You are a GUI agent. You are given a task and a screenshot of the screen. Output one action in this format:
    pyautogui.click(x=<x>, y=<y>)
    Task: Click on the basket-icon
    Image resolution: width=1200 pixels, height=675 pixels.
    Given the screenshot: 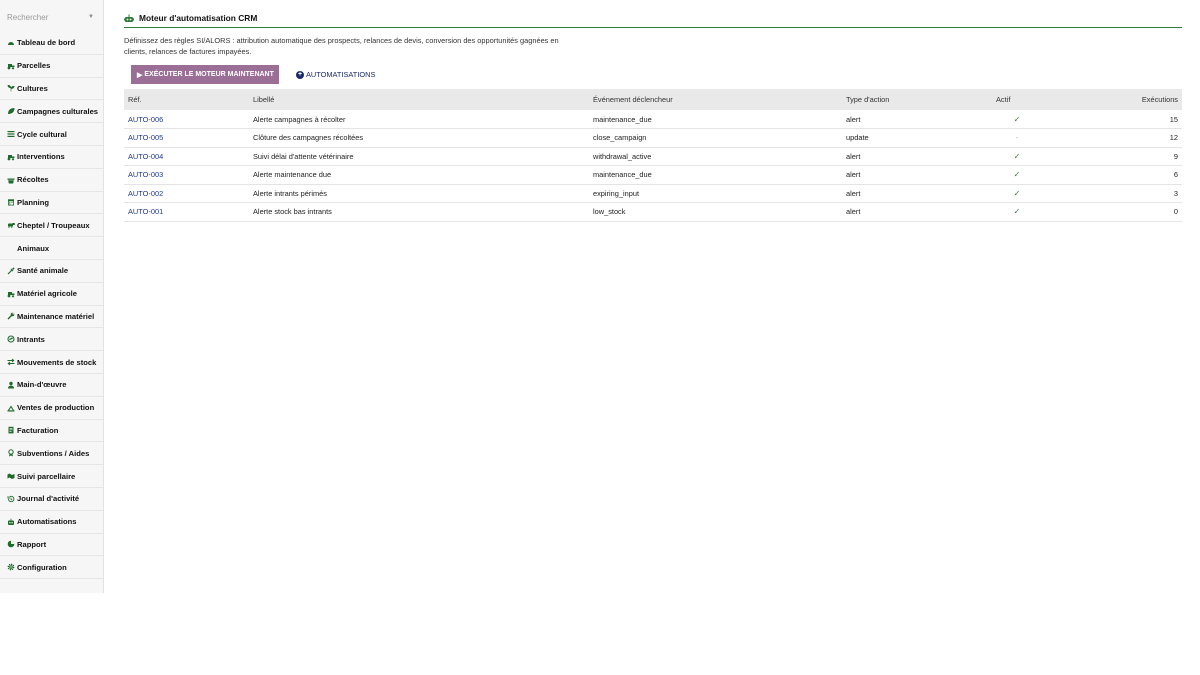 What is the action you would take?
    pyautogui.click(x=12, y=180)
    